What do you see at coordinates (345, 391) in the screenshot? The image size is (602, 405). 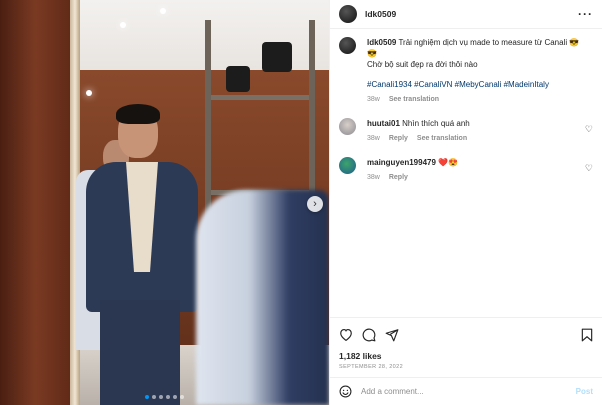 I see `emoji-icon` at bounding box center [345, 391].